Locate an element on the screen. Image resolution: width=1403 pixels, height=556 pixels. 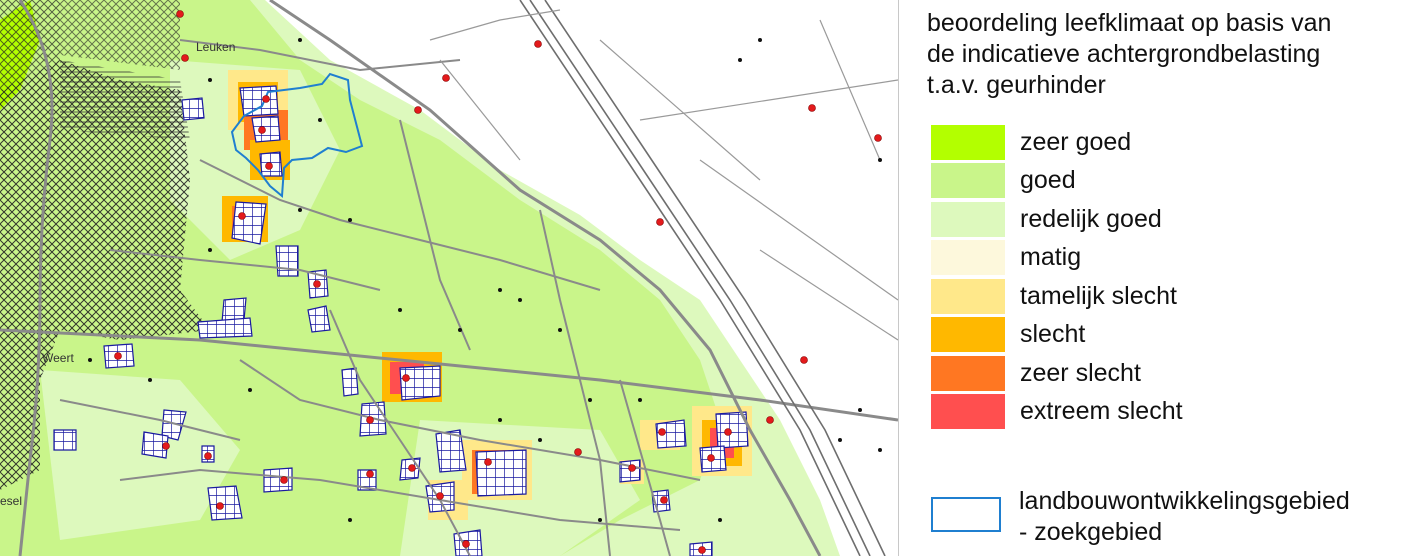
legend-item-goed: goed is located at coordinates (1166, 181).